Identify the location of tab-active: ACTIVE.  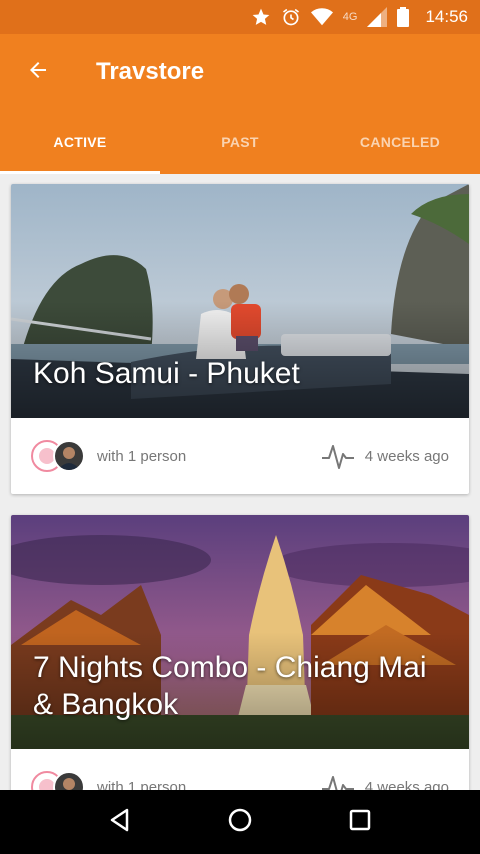
(80, 142).